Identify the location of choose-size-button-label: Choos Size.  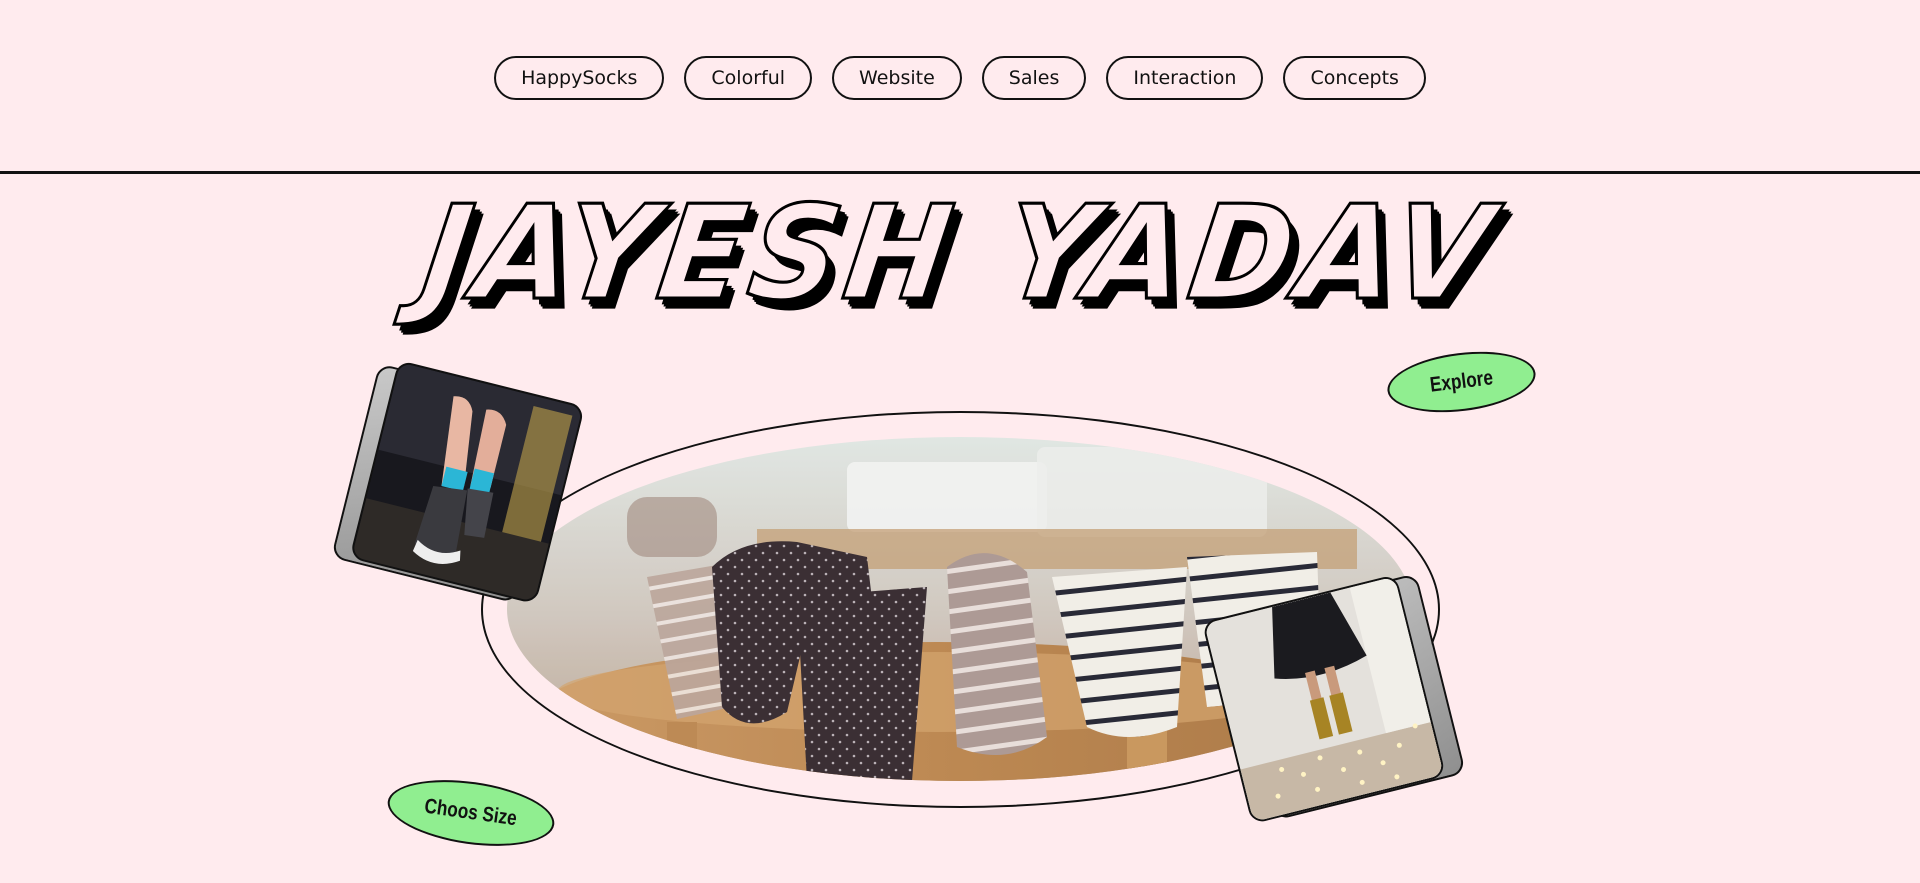
(471, 812).